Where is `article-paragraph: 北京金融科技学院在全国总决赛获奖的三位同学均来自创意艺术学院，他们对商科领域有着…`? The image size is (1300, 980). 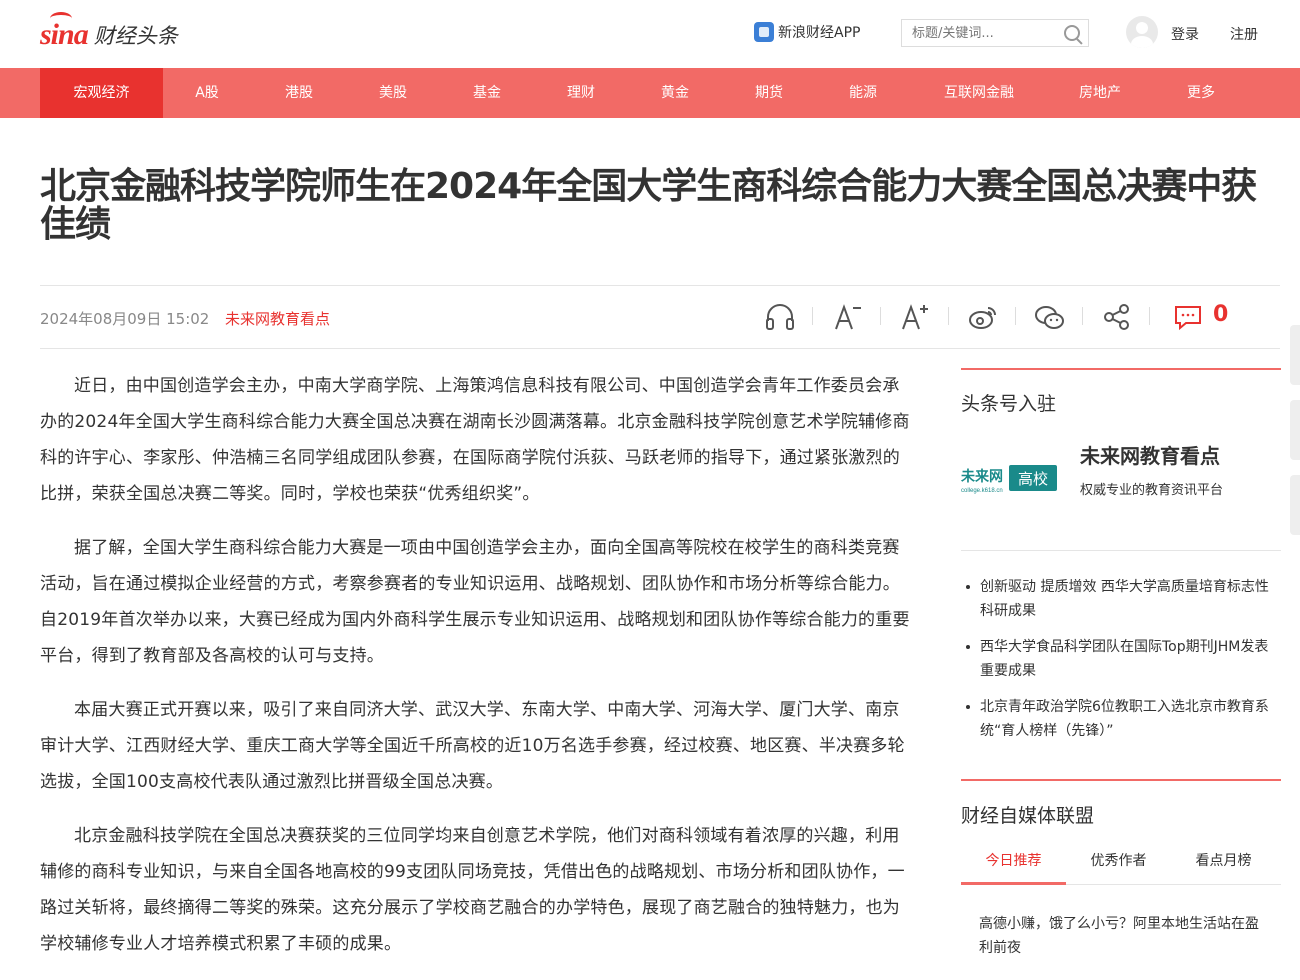 article-paragraph: 北京金融科技学院在全国总决赛获奖的三位同学均来自创意艺术学院，他们对商科领域有着… is located at coordinates (472, 890).